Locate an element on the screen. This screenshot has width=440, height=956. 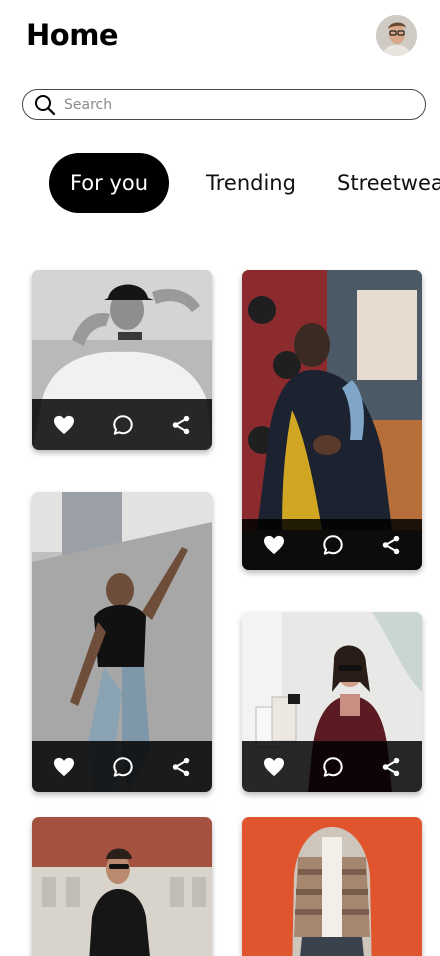
search-bar is located at coordinates (224, 104).